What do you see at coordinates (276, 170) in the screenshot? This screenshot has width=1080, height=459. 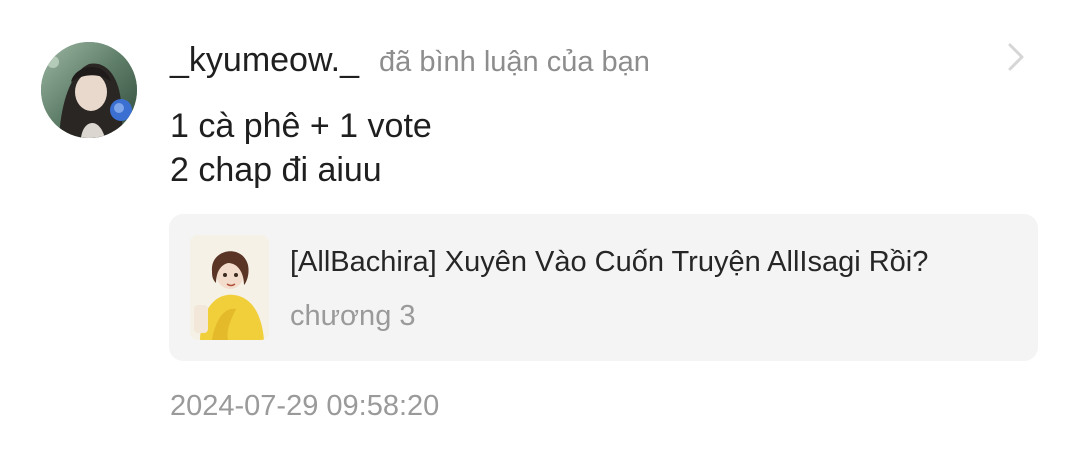 I see `comment-line: 2 chap đi aiuu` at bounding box center [276, 170].